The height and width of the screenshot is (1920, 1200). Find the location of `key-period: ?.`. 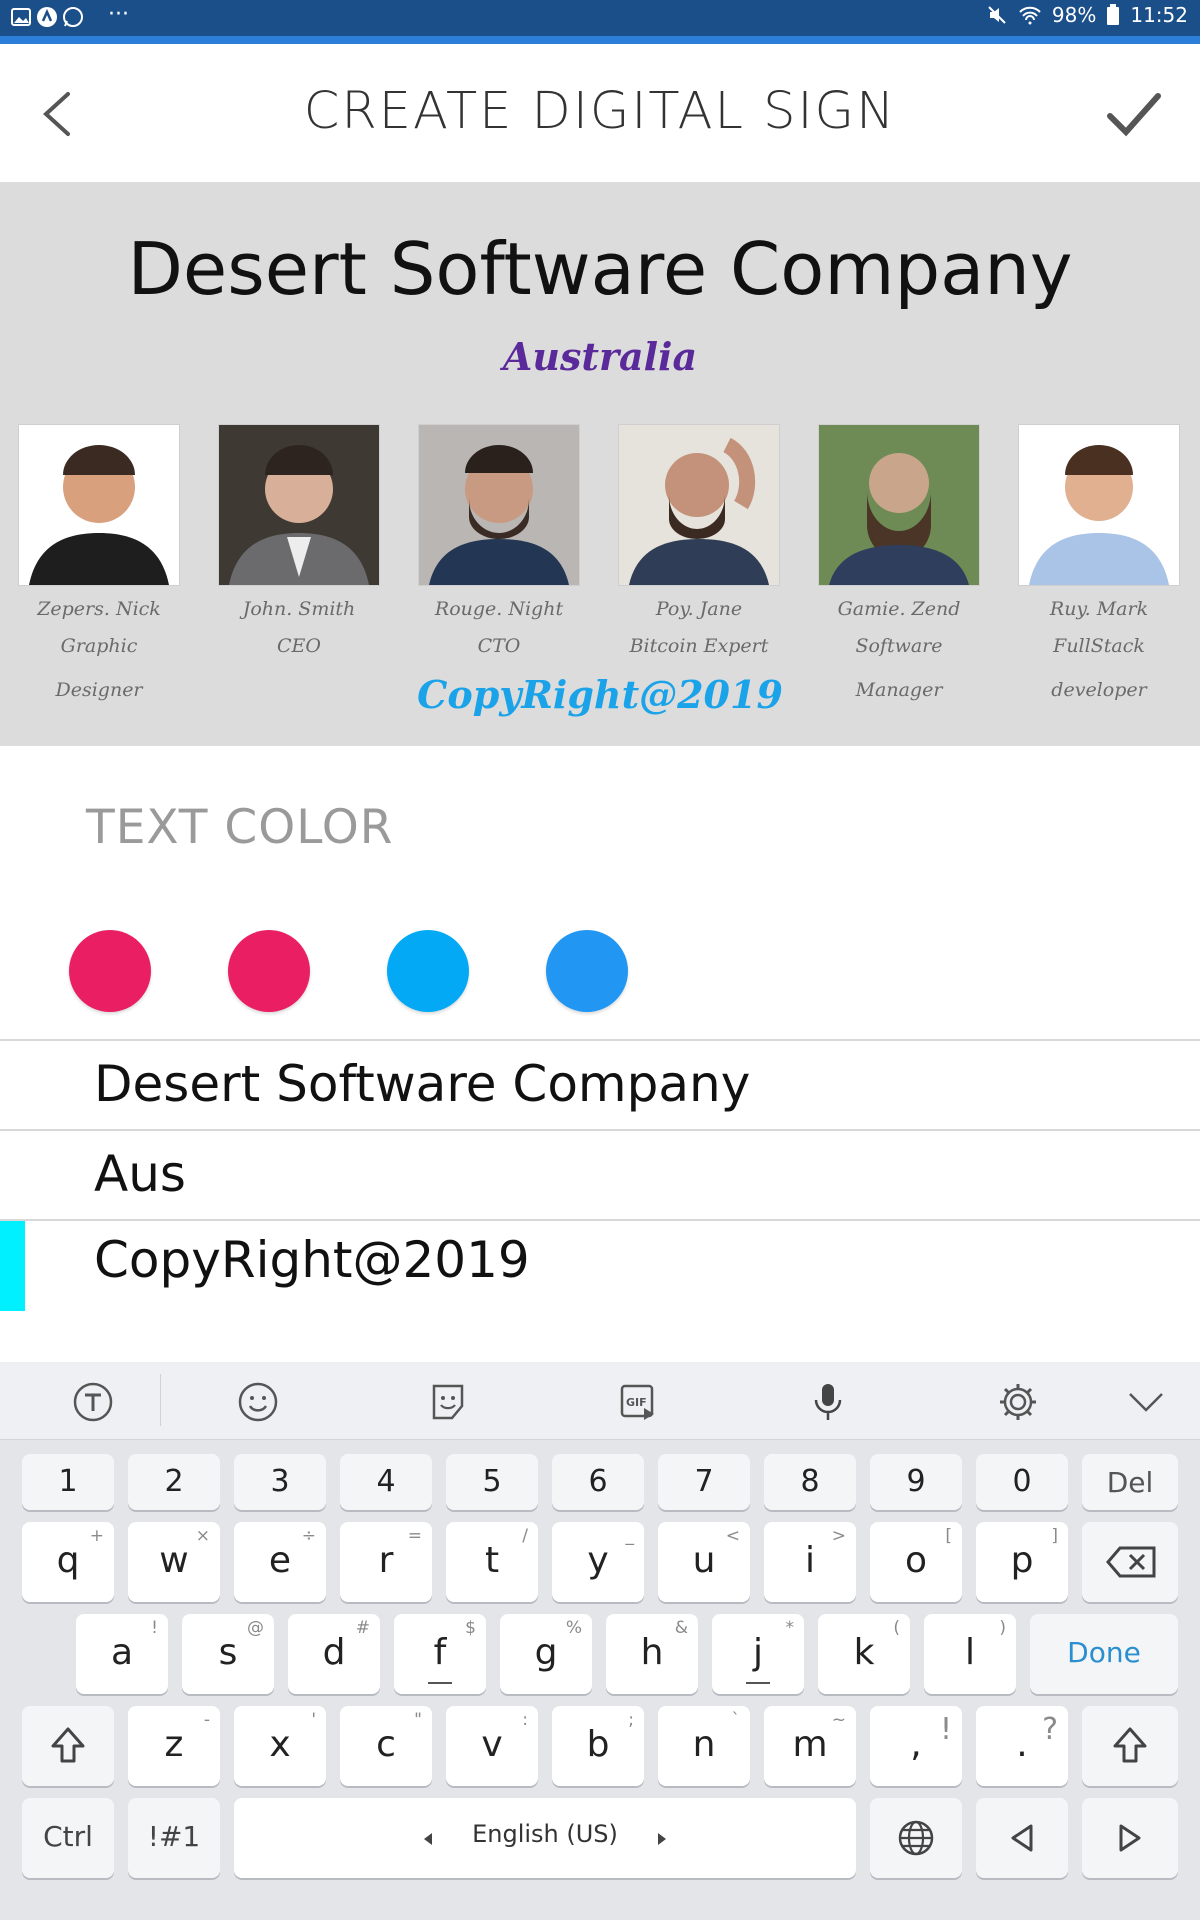

key-period: ?. is located at coordinates (1022, 1746).